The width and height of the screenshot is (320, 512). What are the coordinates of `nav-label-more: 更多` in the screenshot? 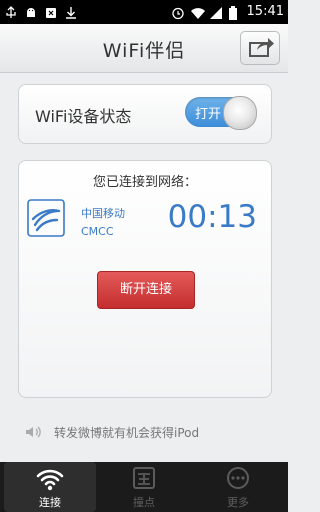 It's located at (238, 502).